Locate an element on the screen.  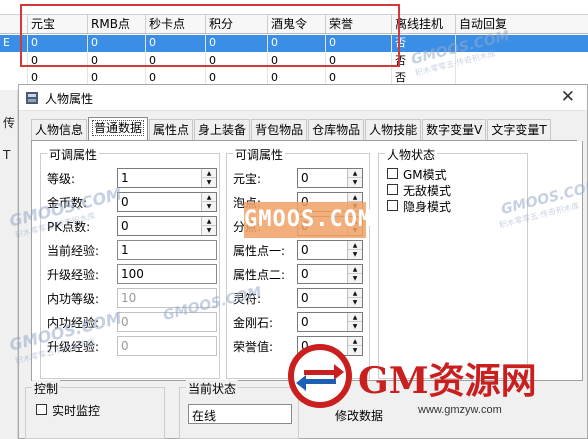
current-exp-input: 1 is located at coordinates (167, 250).